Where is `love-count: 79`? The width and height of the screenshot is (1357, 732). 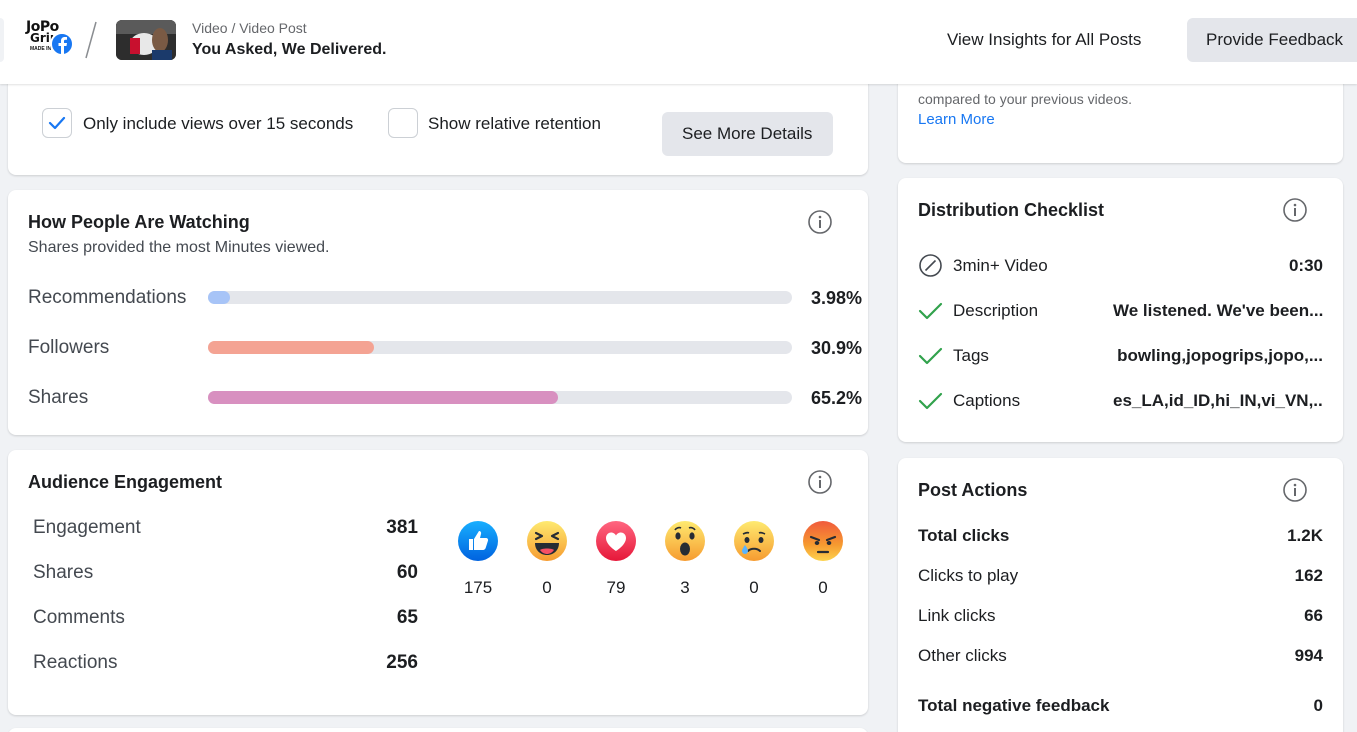
love-count: 79 is located at coordinates (616, 587).